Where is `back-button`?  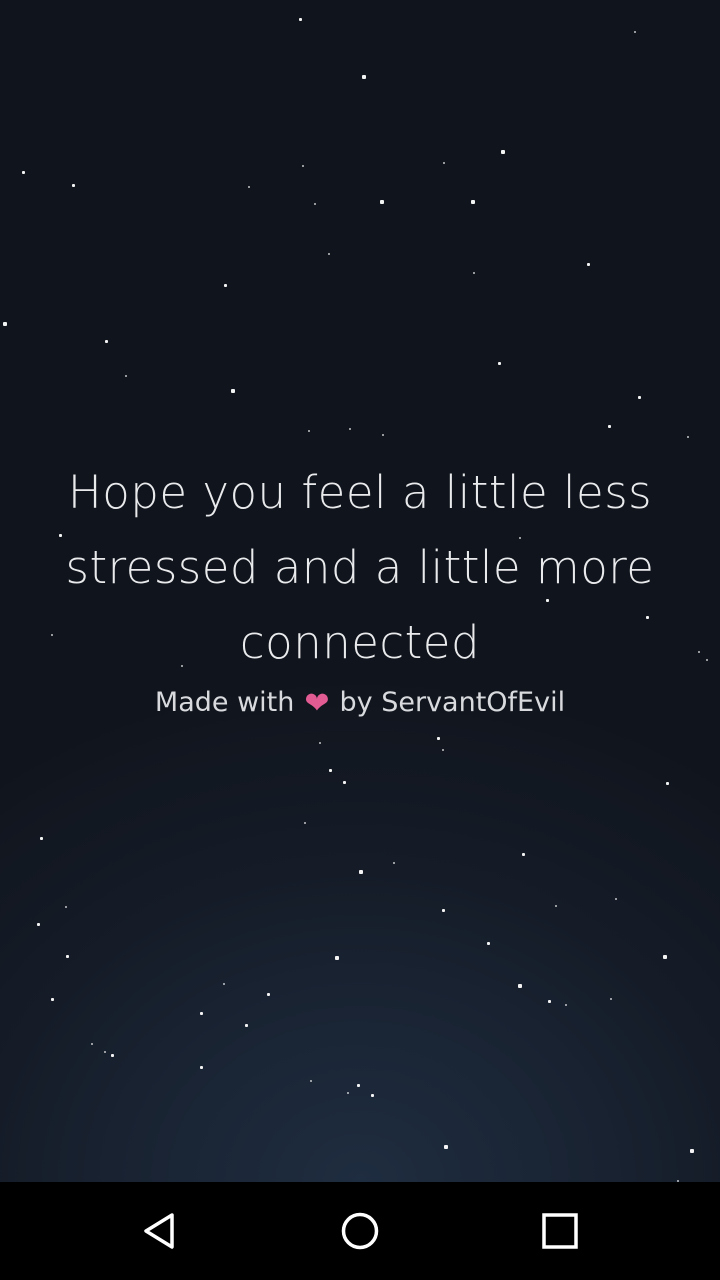
back-button is located at coordinates (160, 1231).